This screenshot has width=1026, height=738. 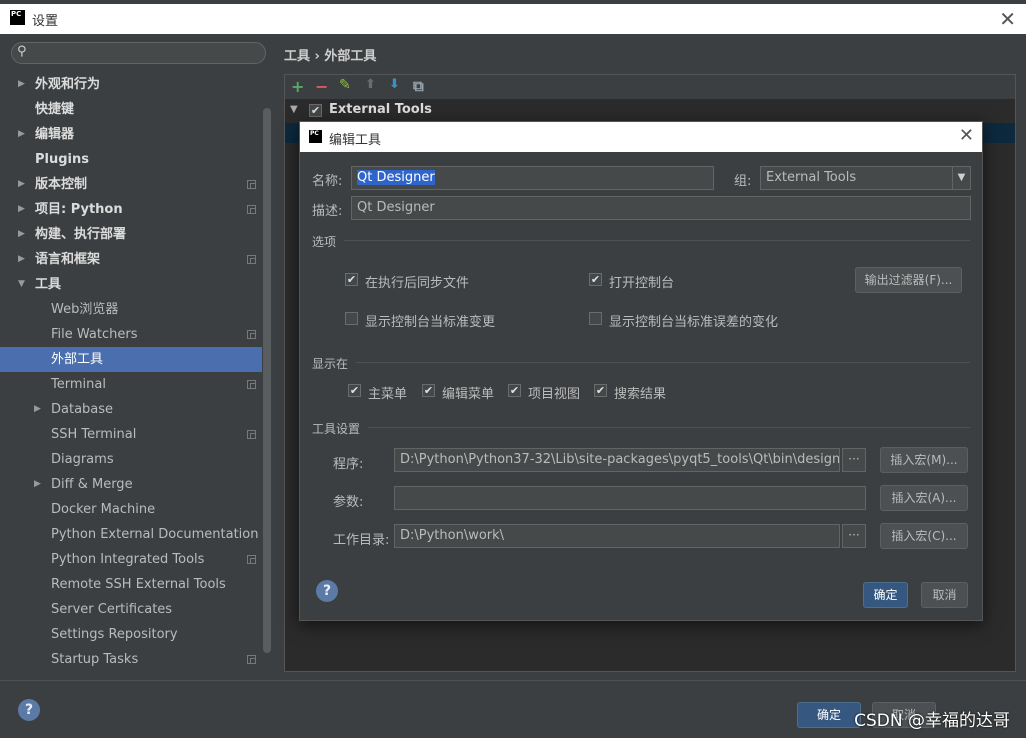 I want to click on copy-icon: ⧉, so click(x=418, y=86).